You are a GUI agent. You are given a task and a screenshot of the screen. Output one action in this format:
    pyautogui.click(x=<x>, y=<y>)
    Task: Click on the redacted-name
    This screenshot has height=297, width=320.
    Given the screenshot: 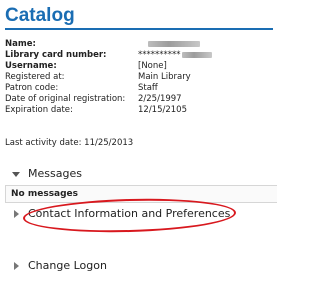 What is the action you would take?
    pyautogui.click(x=174, y=43)
    